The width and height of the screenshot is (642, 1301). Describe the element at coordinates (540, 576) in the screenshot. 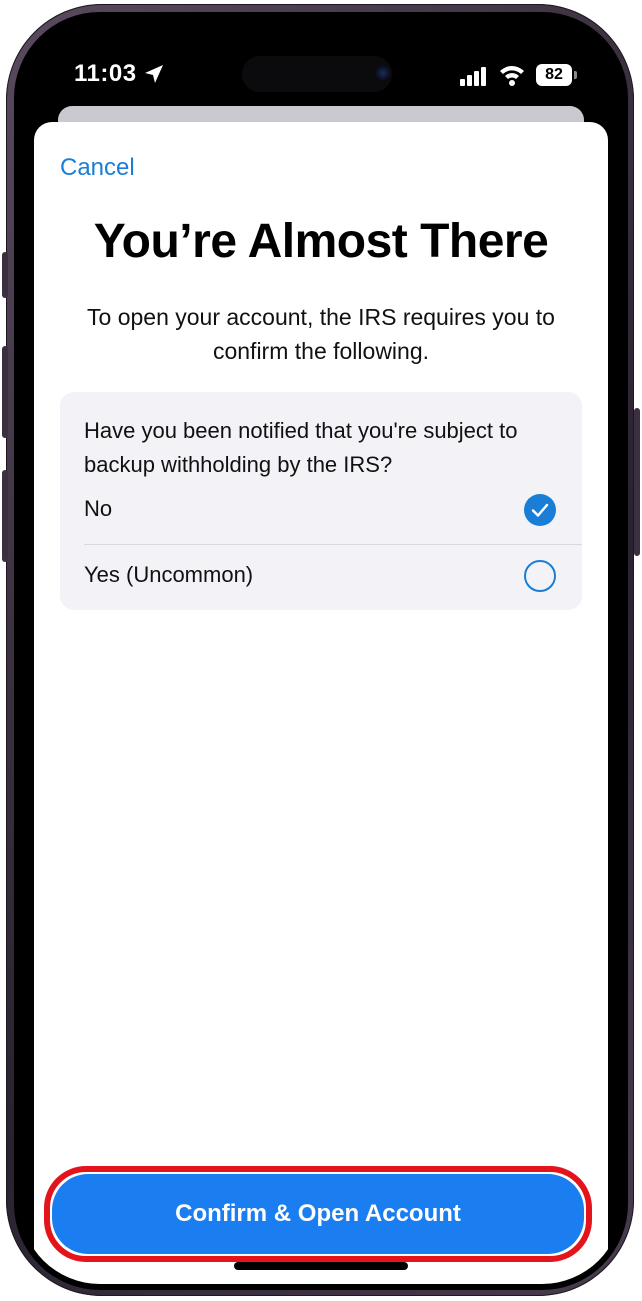

I see `radio-unchecked-icon` at that location.